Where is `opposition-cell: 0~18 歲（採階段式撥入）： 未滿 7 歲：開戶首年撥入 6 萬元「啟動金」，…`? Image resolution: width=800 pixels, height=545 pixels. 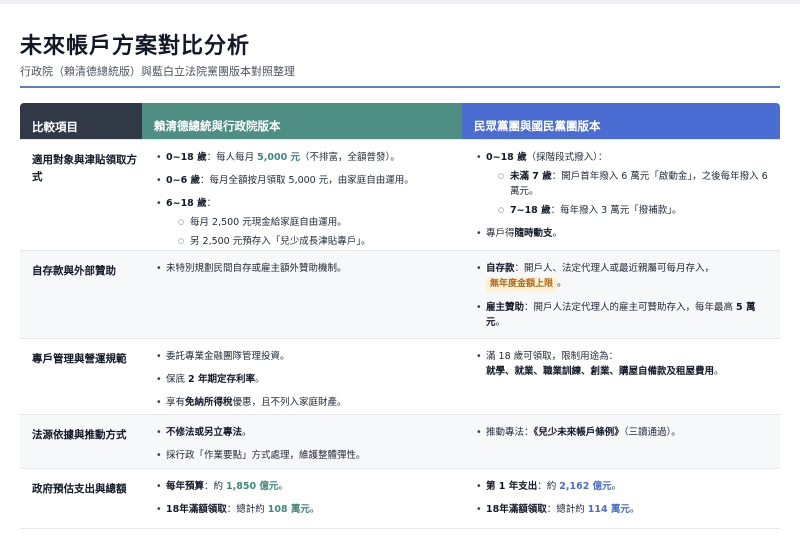
opposition-cell: 0~18 歲（採階段式撥入）： 未滿 7 歲：開戶首年撥入 6 萬元「啟動金」，… is located at coordinates (621, 195).